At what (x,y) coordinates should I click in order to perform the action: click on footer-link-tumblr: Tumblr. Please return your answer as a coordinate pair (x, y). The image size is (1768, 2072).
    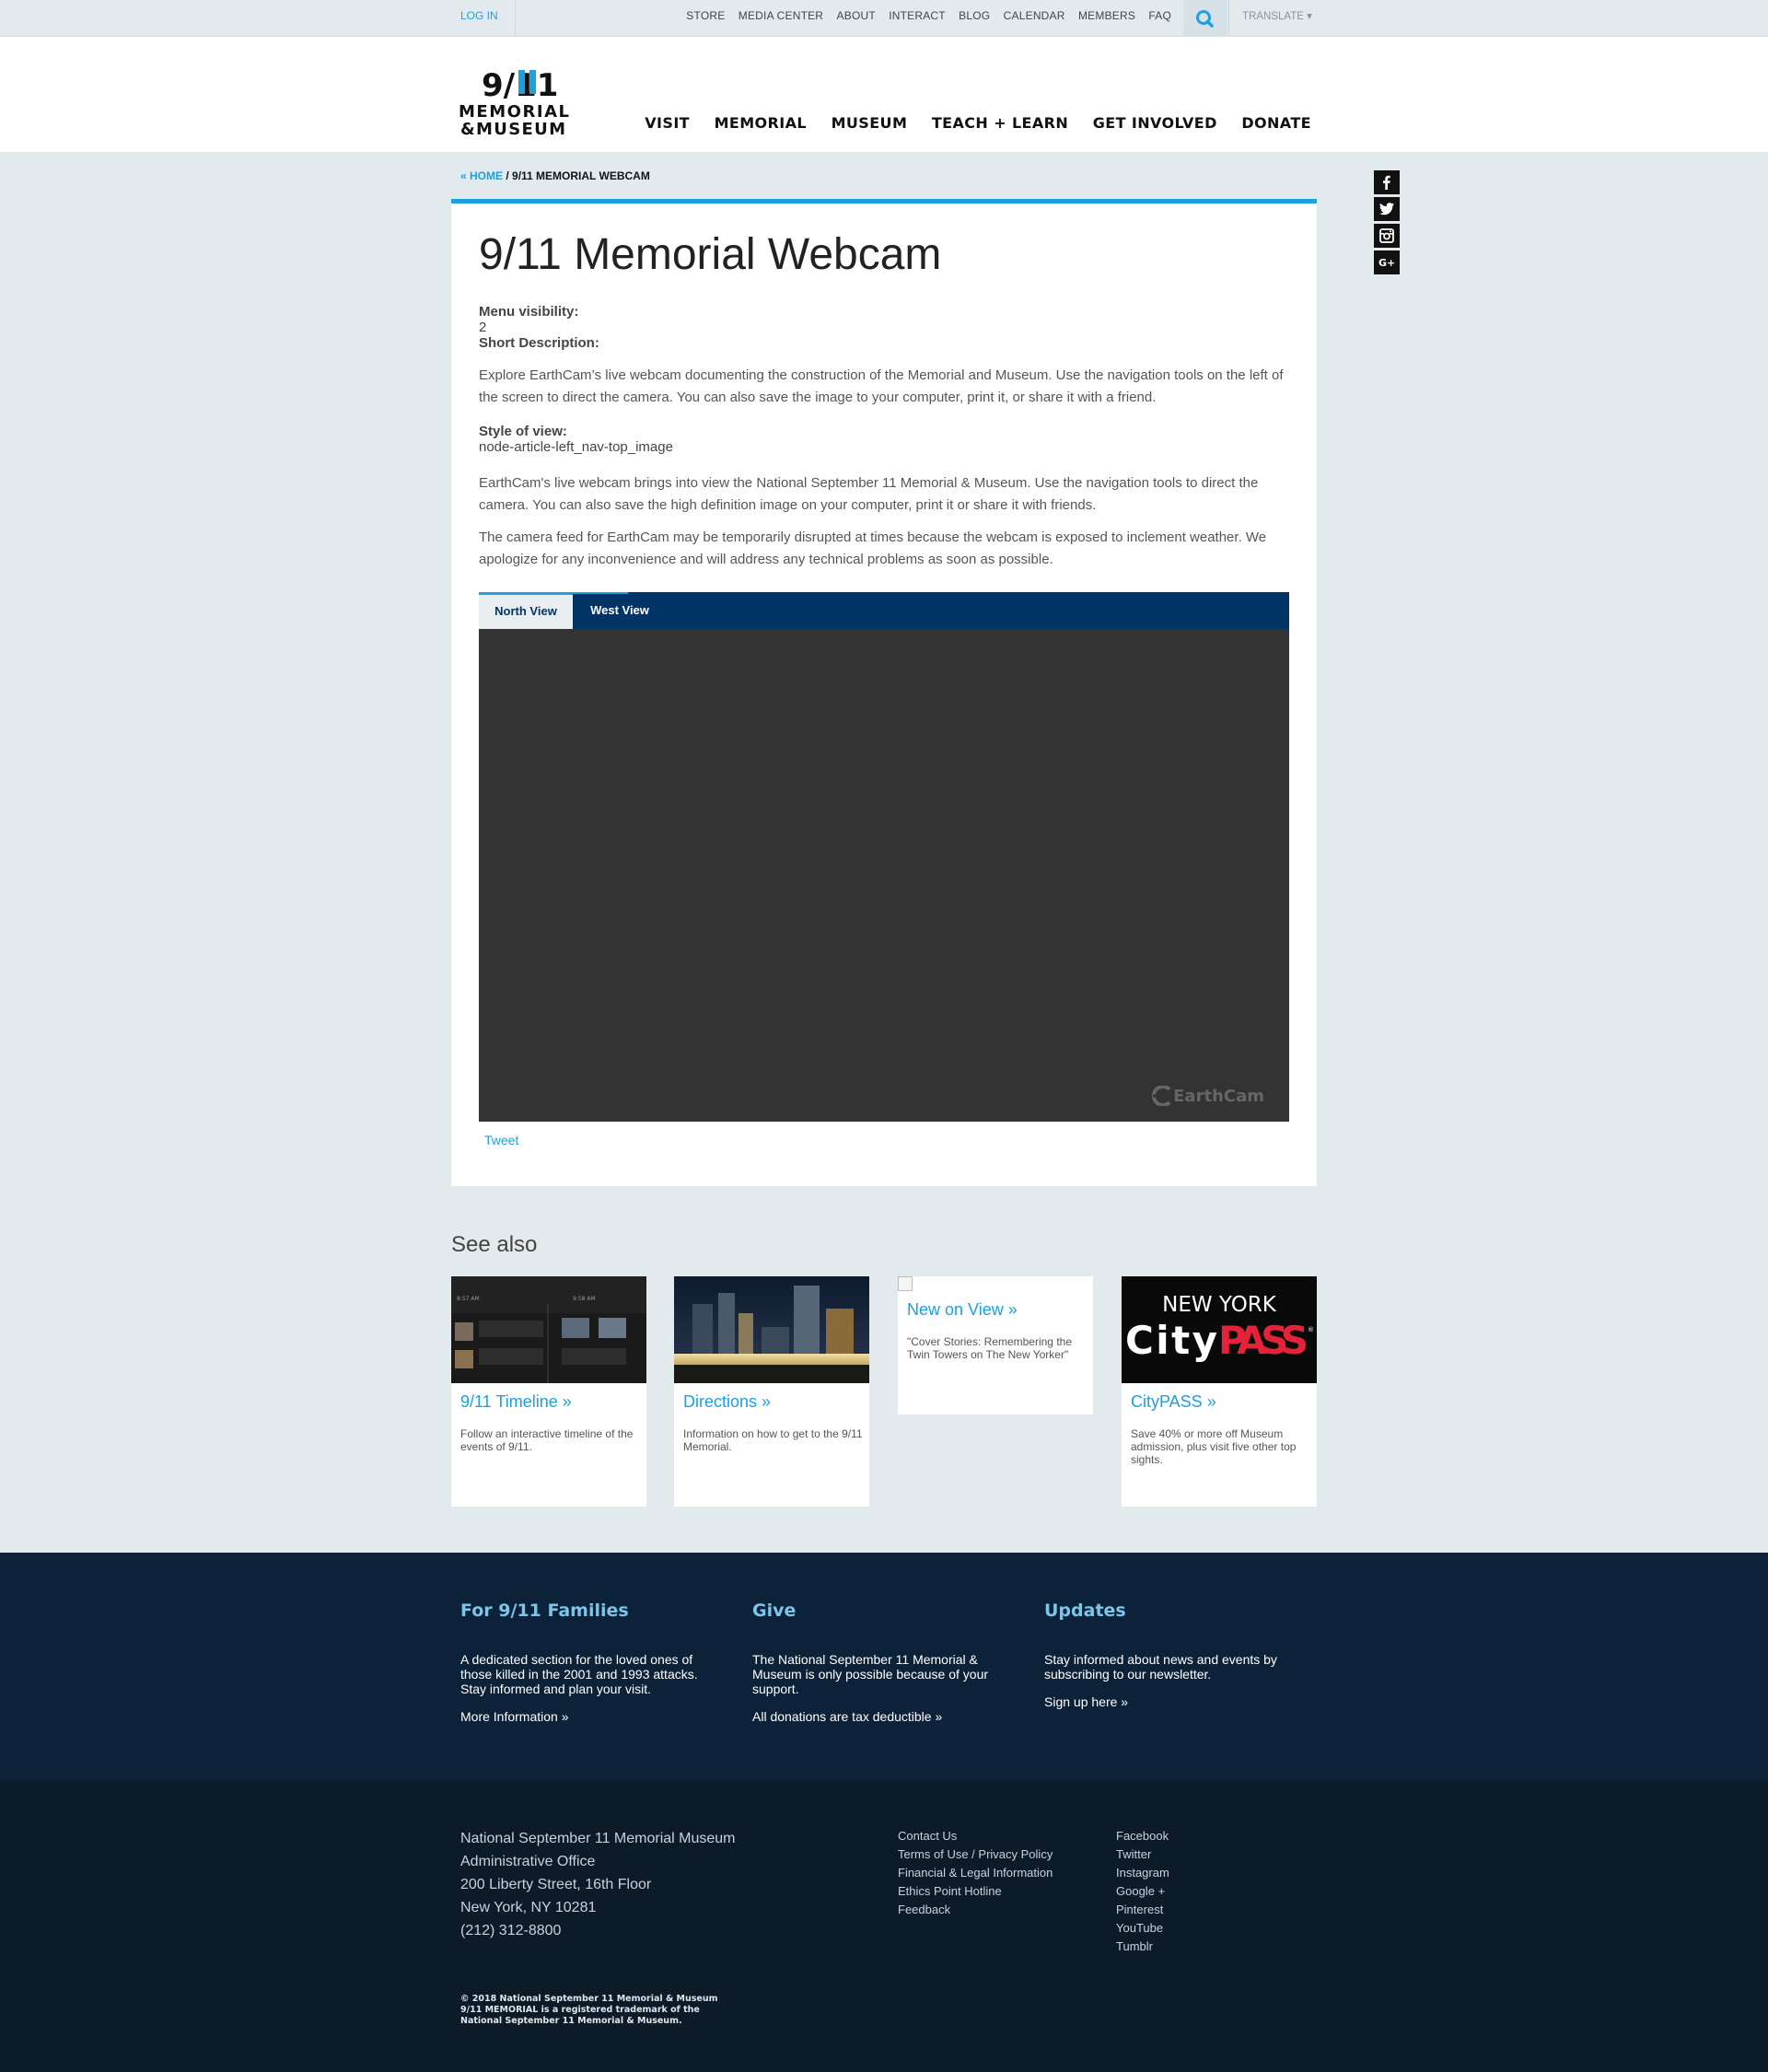
    Looking at the image, I should click on (1142, 1947).